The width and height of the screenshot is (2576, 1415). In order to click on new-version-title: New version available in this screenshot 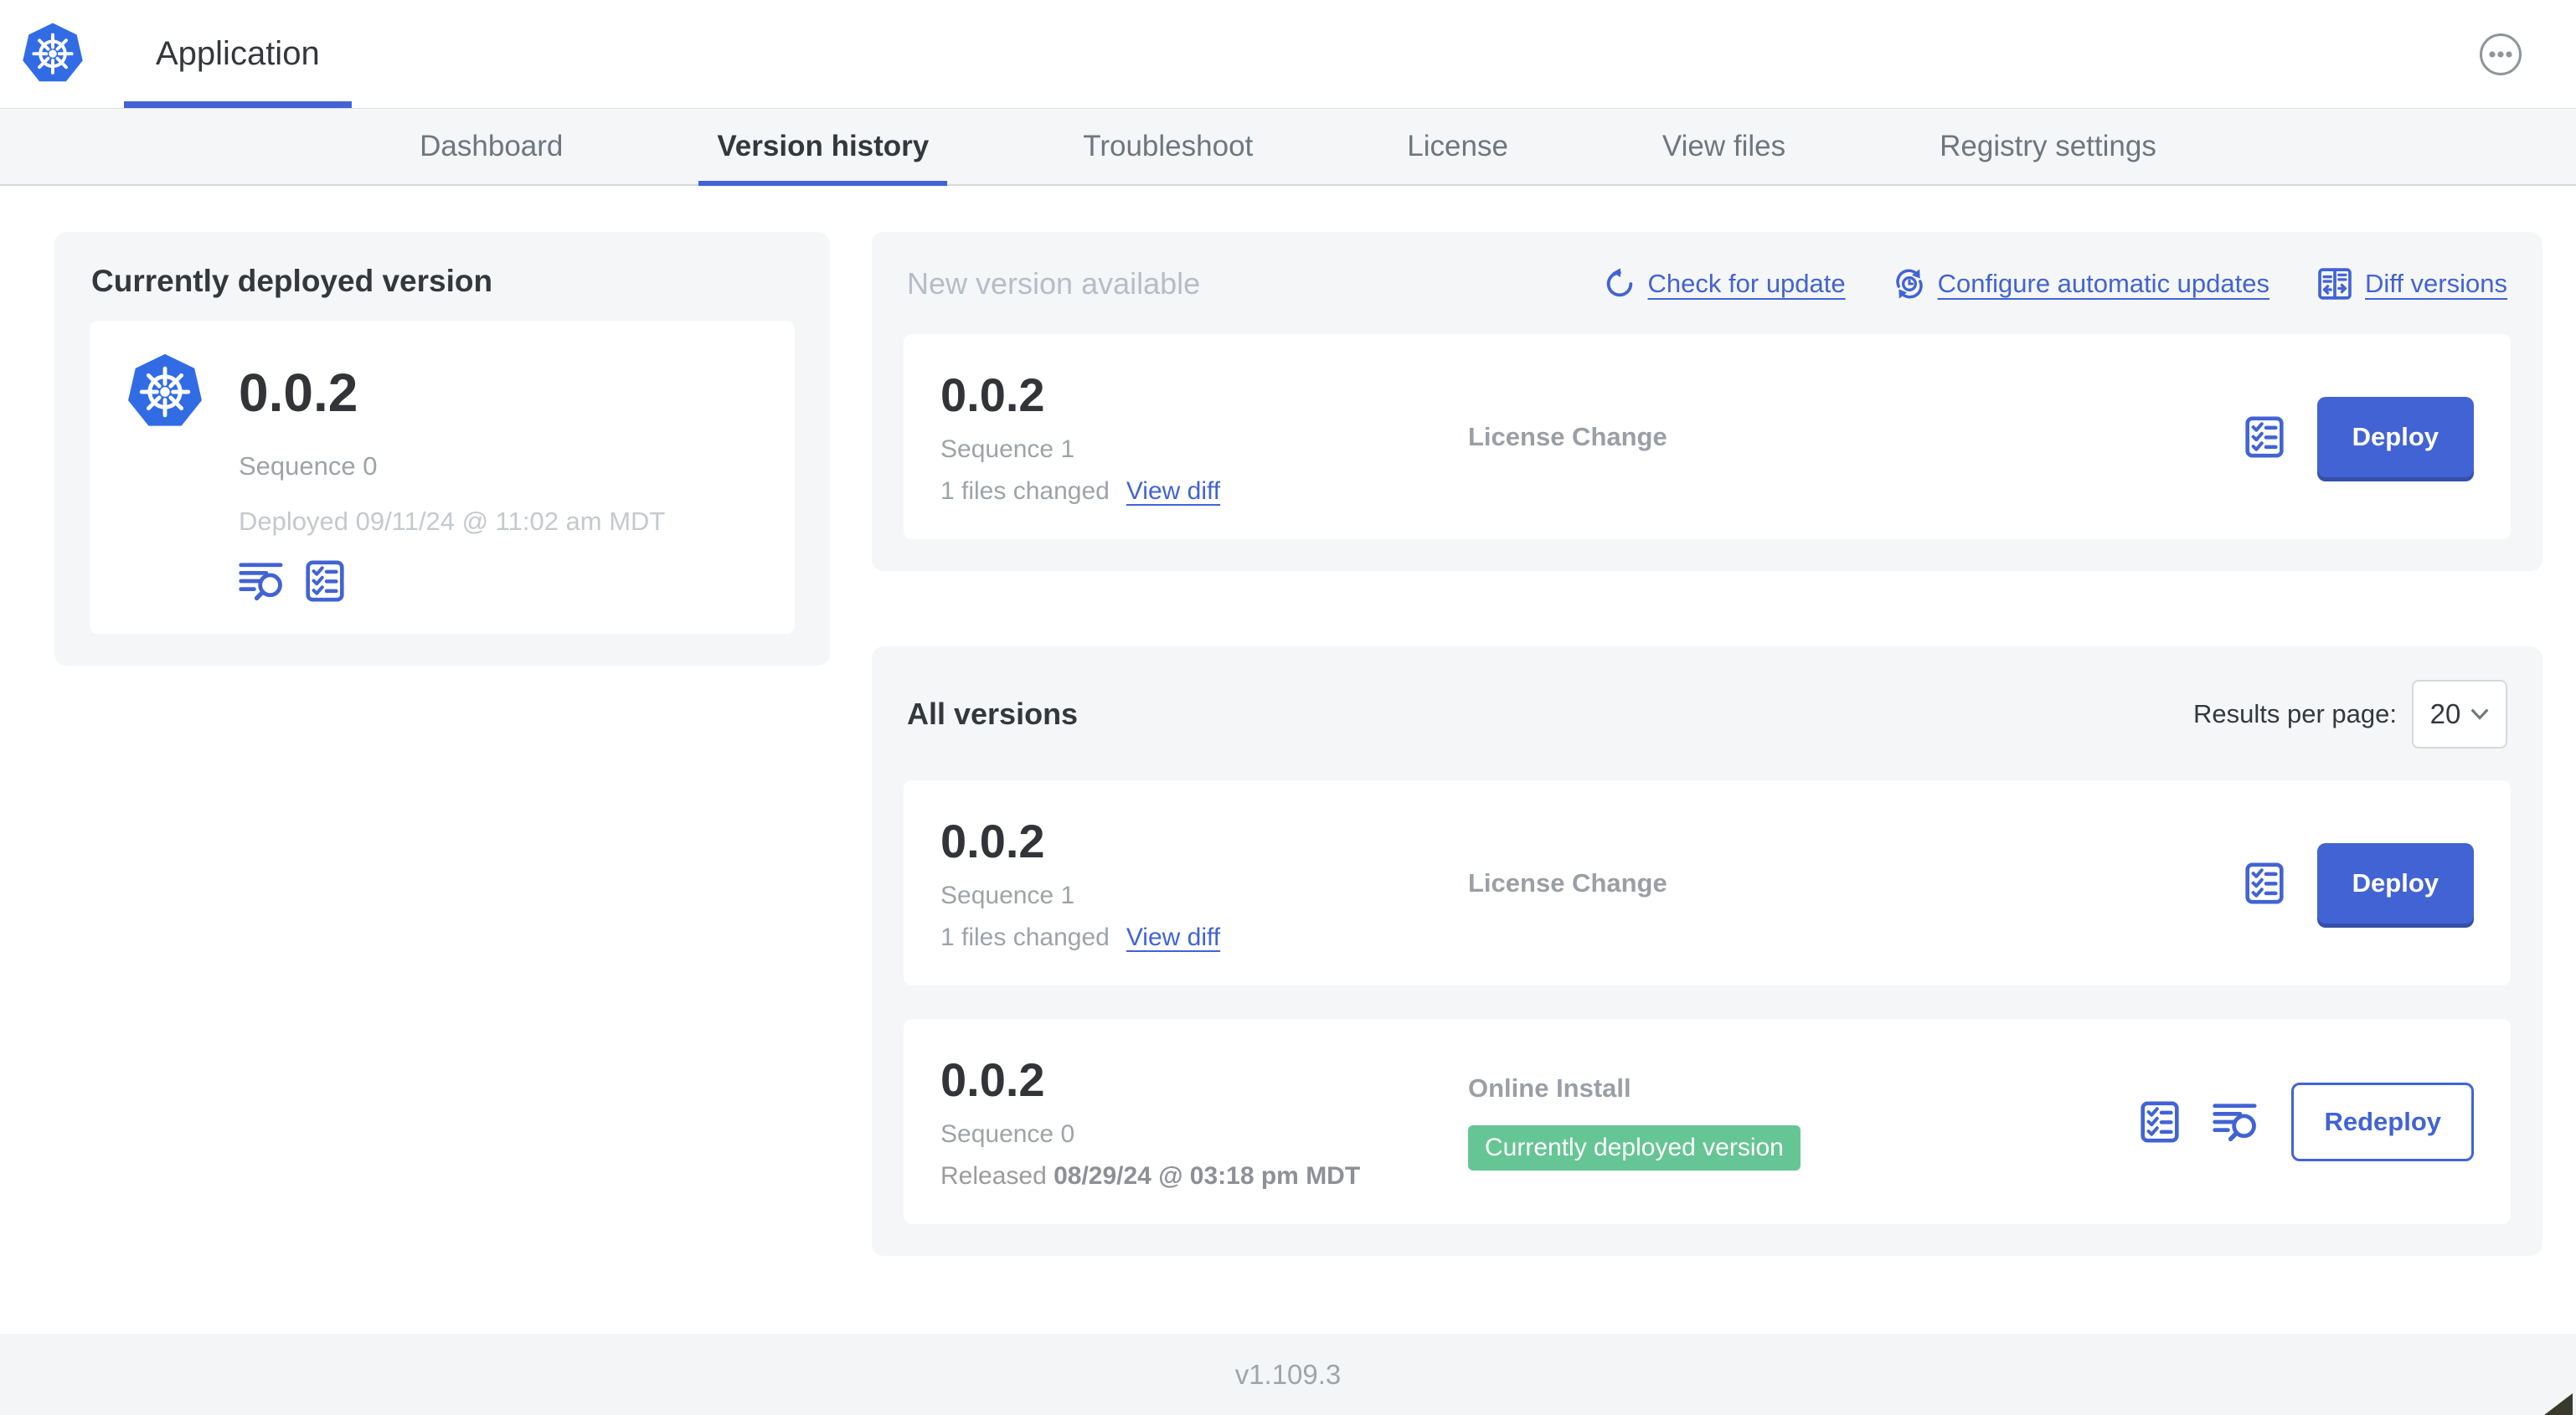, I will do `click(1054, 283)`.